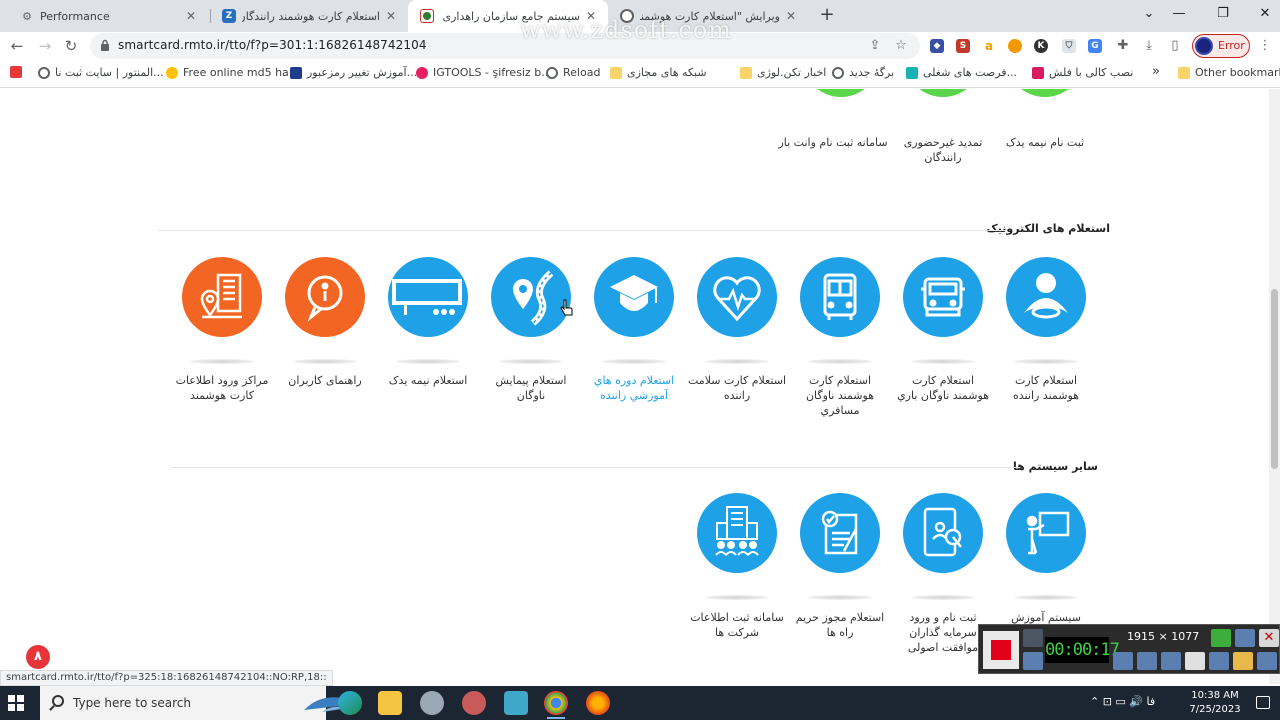  What do you see at coordinates (1046, 297) in the screenshot?
I see `driver-icon` at bounding box center [1046, 297].